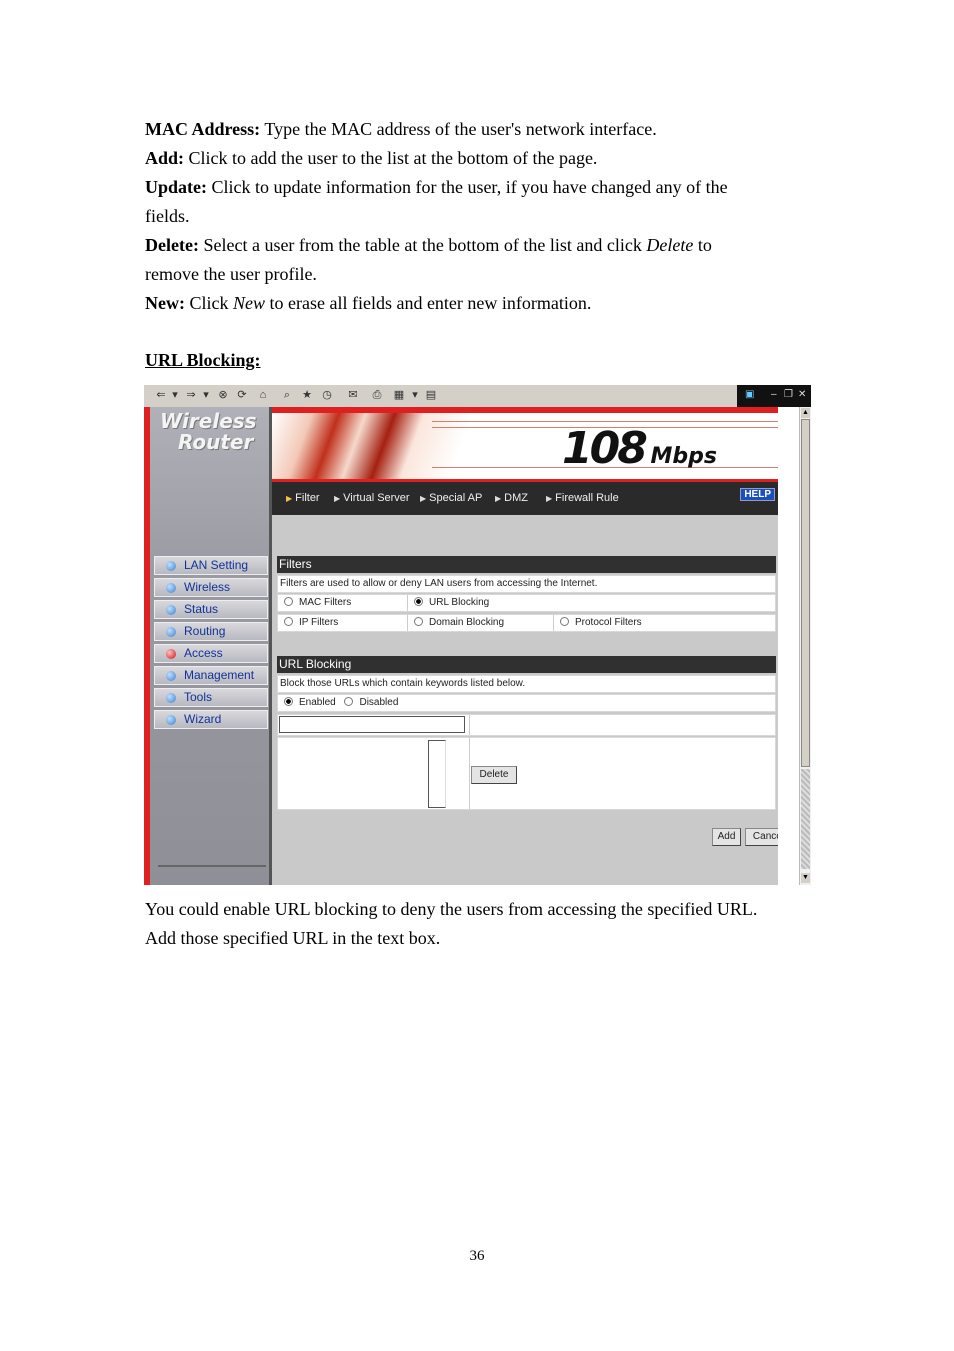  I want to click on header-banner: 108 Mbps, so click(525, 443).